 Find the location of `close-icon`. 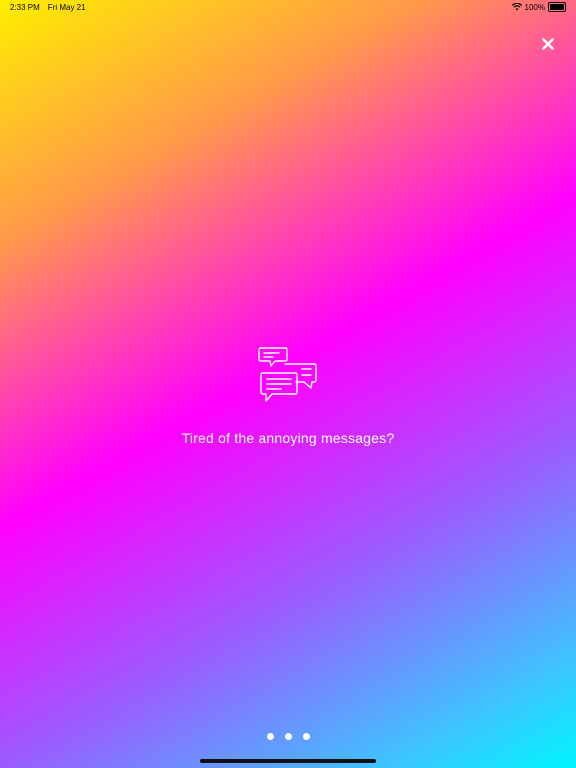

close-icon is located at coordinates (548, 44).